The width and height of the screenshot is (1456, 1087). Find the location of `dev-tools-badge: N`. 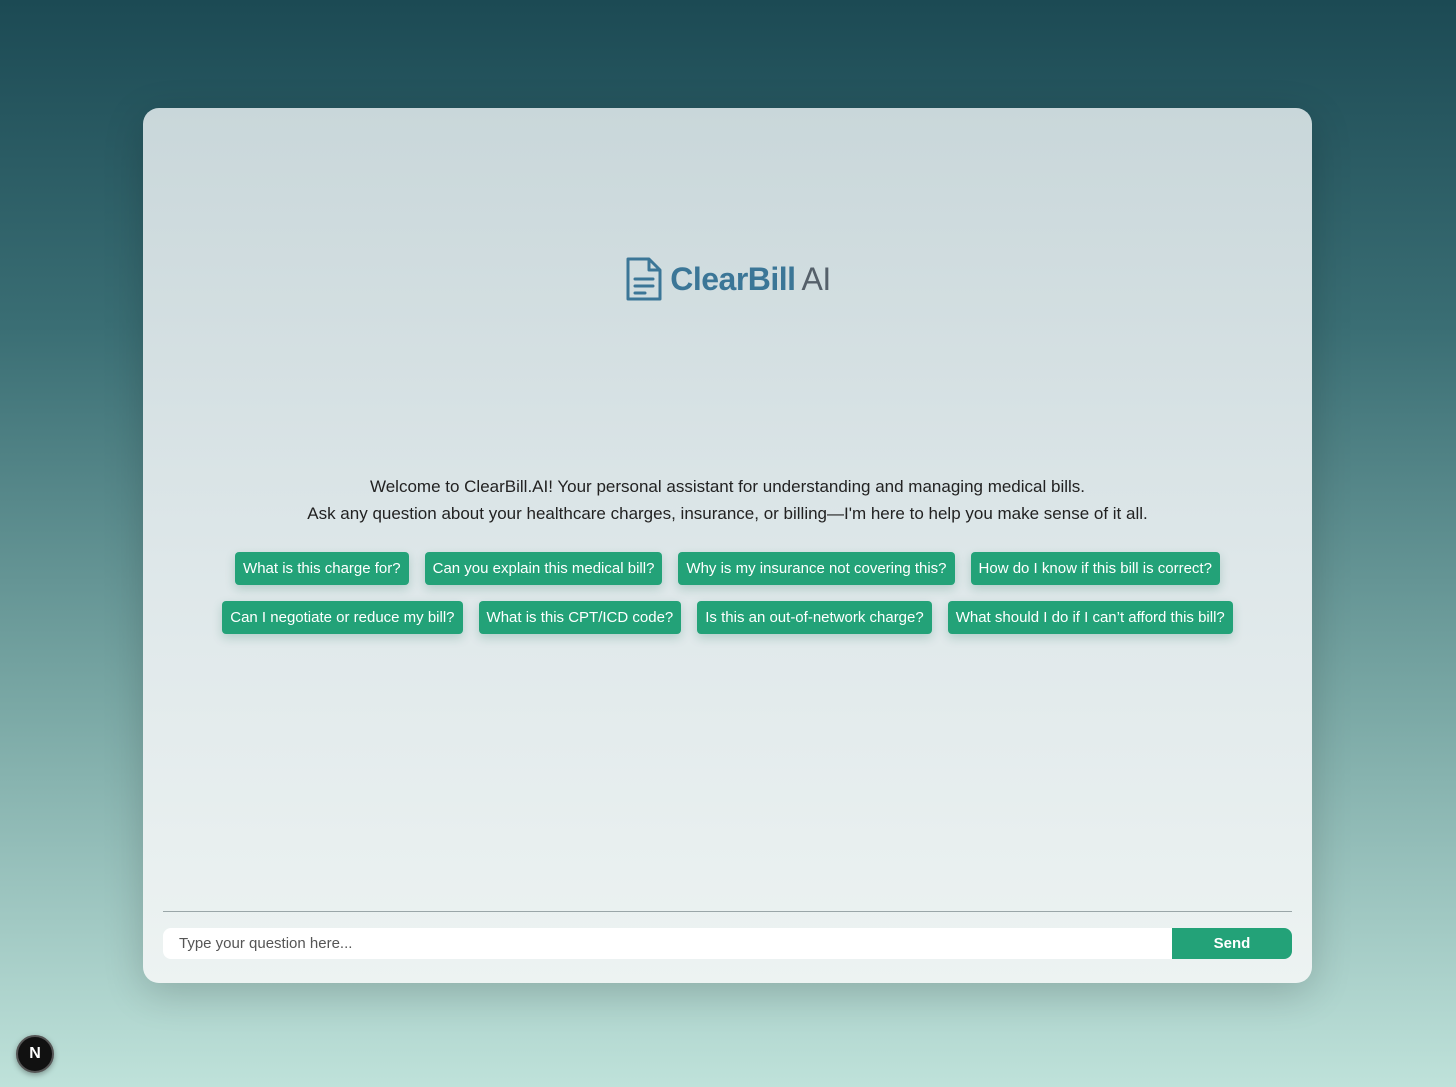

dev-tools-badge: N is located at coordinates (35, 1054).